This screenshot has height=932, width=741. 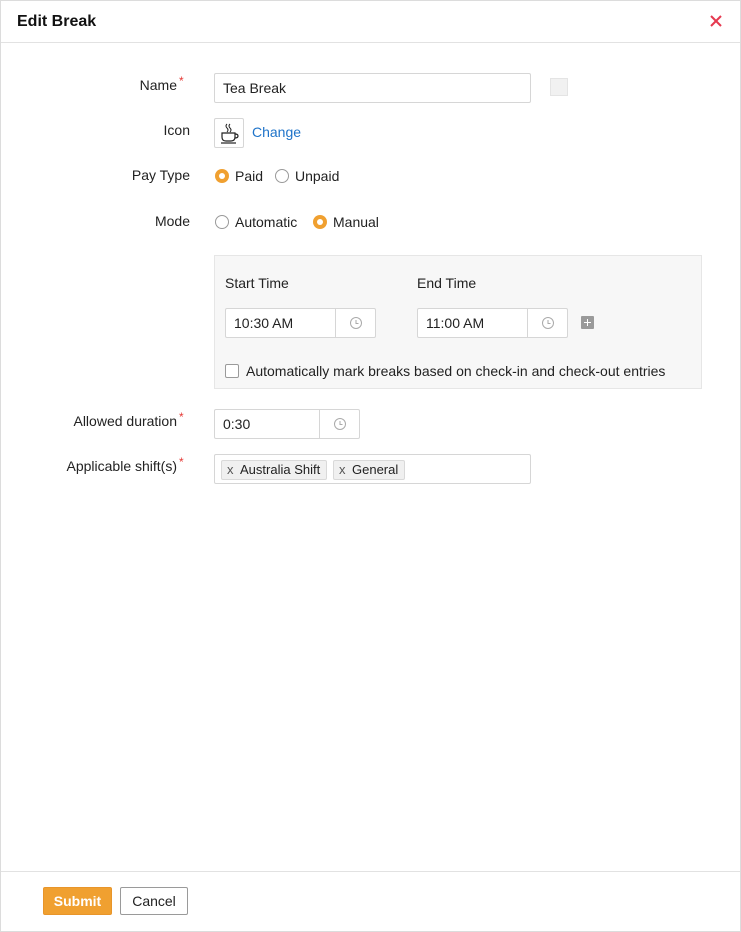 I want to click on allowed-duration-label: Allowed duration, so click(x=125, y=421).